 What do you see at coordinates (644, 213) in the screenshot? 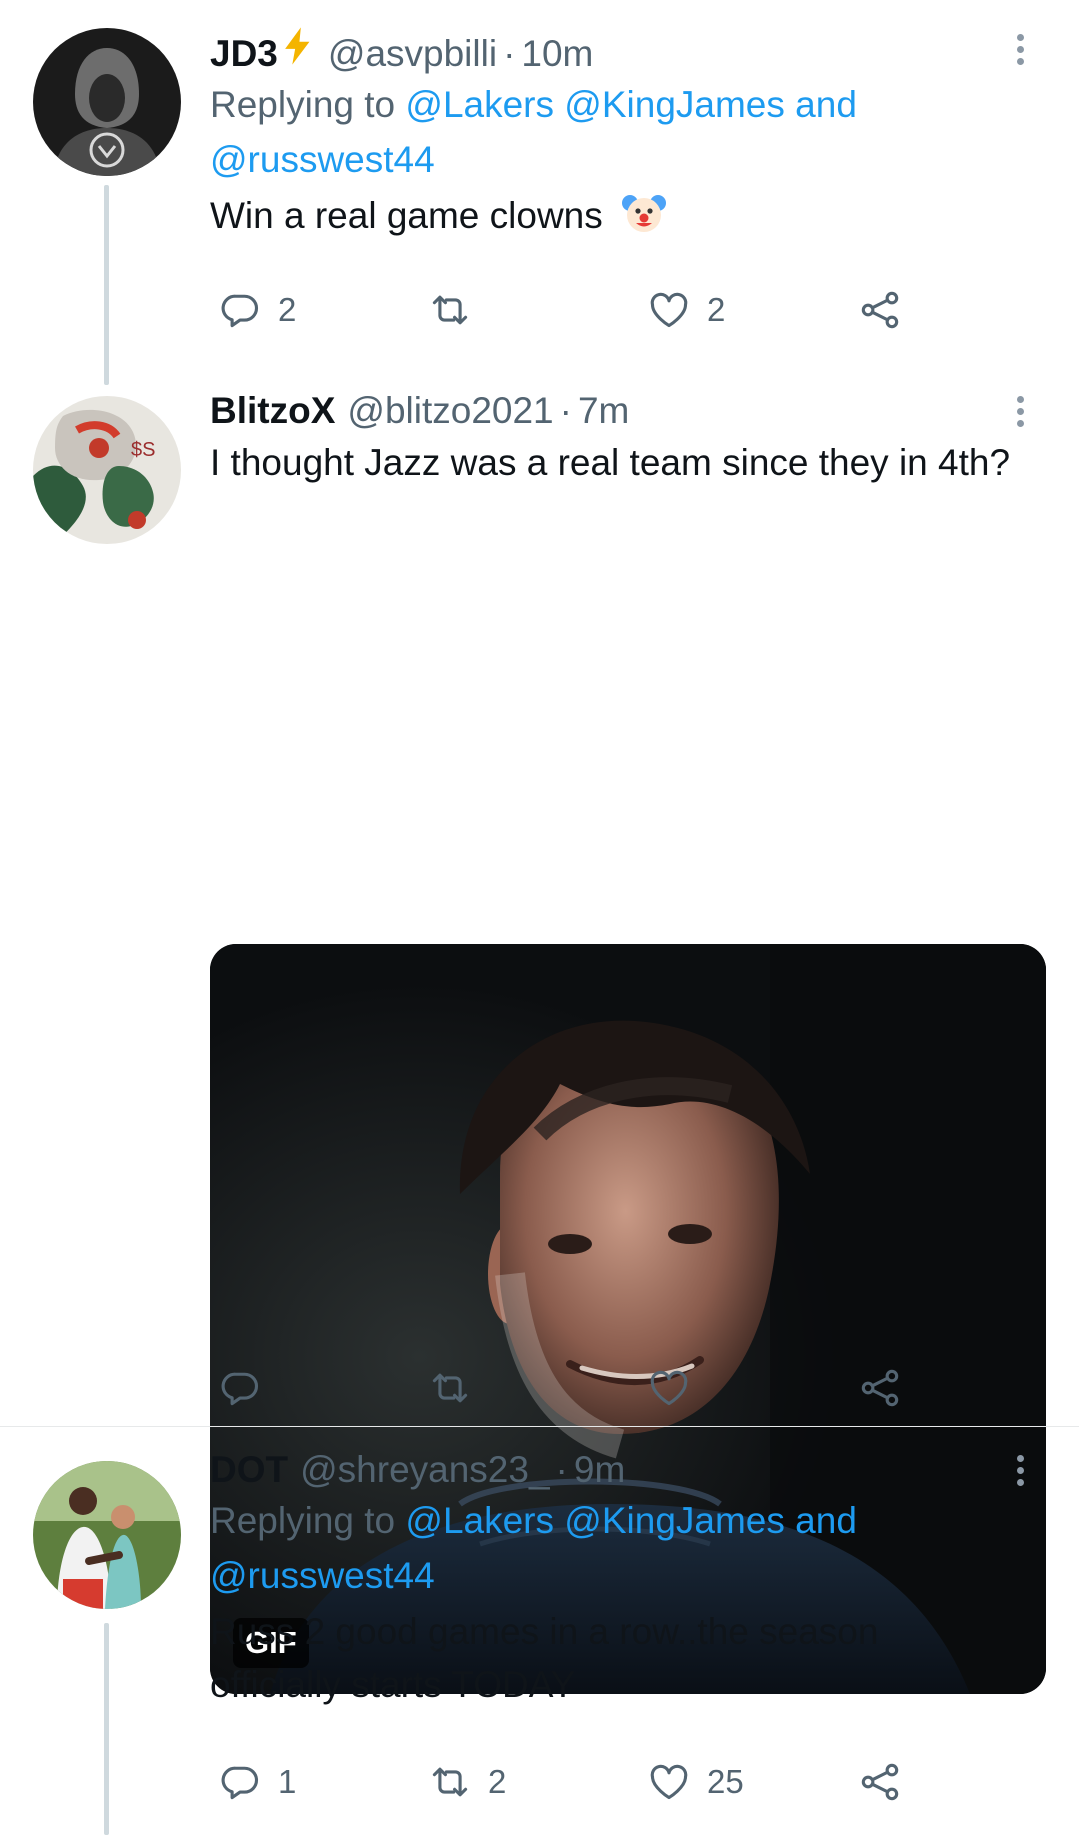
I see `clown-face-icon` at bounding box center [644, 213].